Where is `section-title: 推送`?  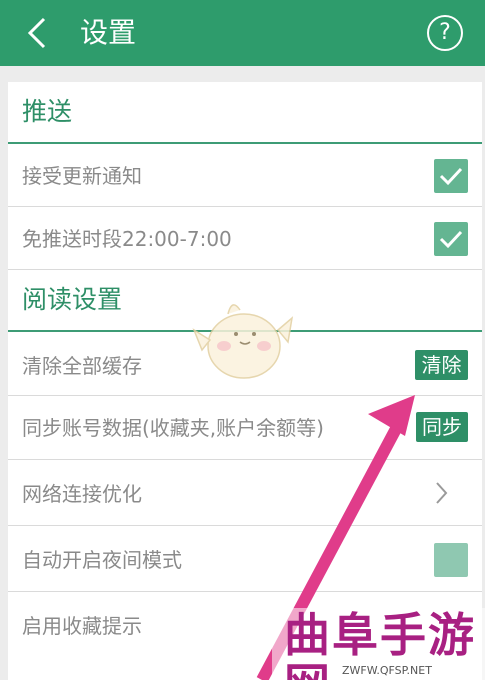
section-title: 推送 is located at coordinates (47, 111).